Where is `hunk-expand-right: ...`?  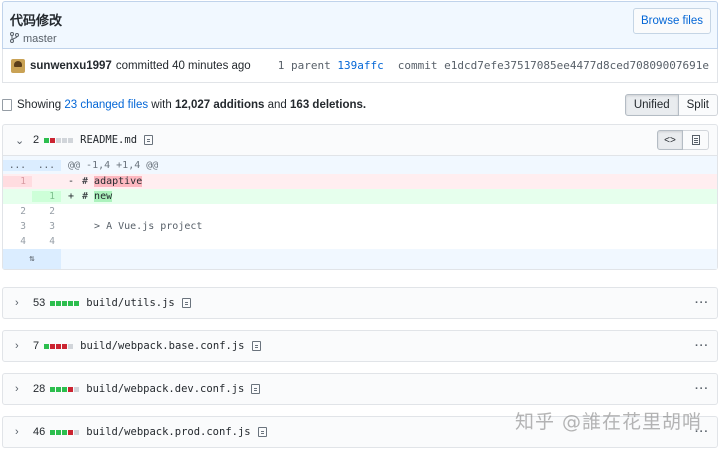 hunk-expand-right: ... is located at coordinates (46, 165).